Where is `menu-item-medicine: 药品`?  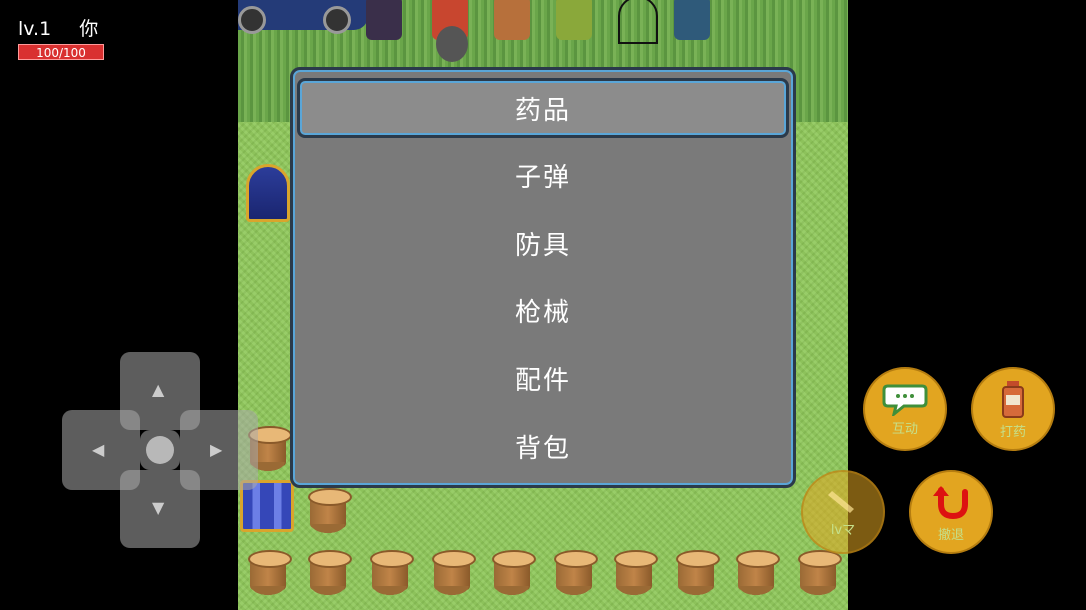
menu-item-medicine: 药品 is located at coordinates (543, 108).